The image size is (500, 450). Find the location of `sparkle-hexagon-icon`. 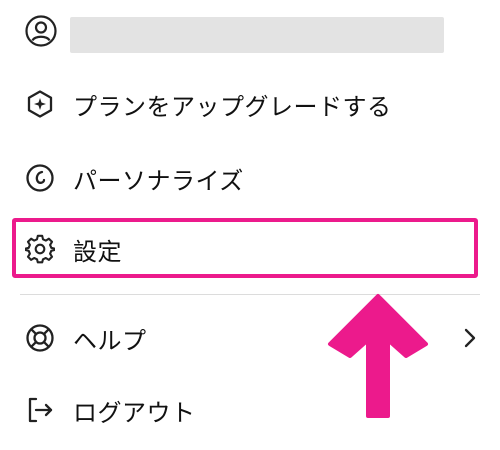

sparkle-hexagon-icon is located at coordinates (40, 104).